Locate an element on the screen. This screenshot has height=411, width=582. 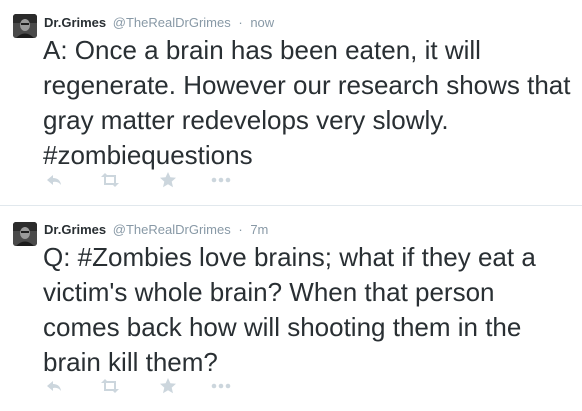
tweet-timestamp: 7m is located at coordinates (259, 229).